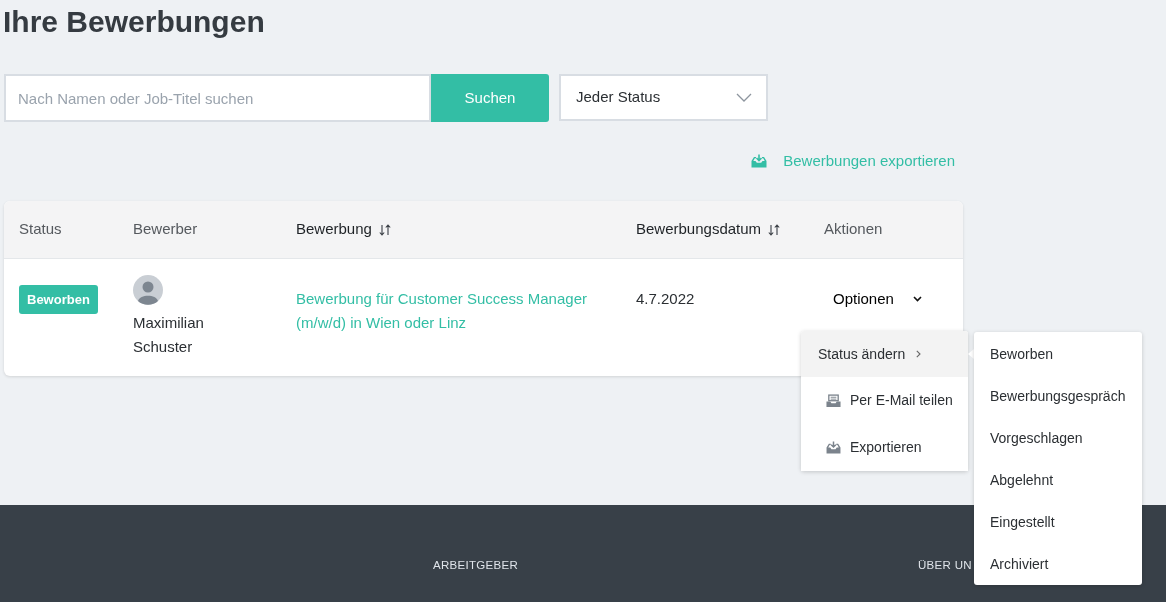 The width and height of the screenshot is (1166, 602). Describe the element at coordinates (334, 229) in the screenshot. I see `column-header: Bewerbung` at that location.